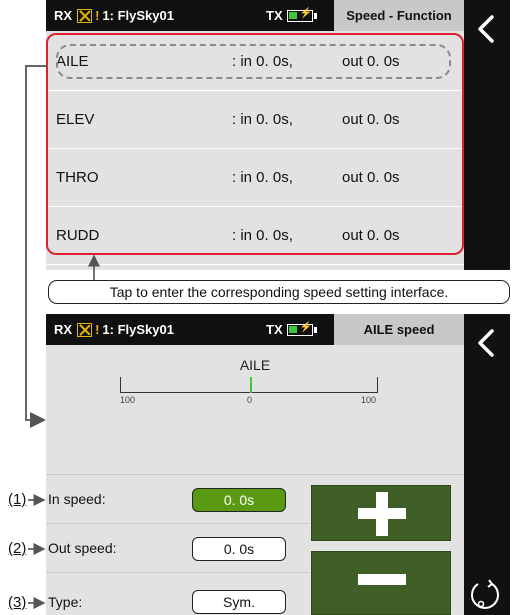 The width and height of the screenshot is (512, 615). Describe the element at coordinates (399, 15) in the screenshot. I see `function-title: Speed - Function` at that location.